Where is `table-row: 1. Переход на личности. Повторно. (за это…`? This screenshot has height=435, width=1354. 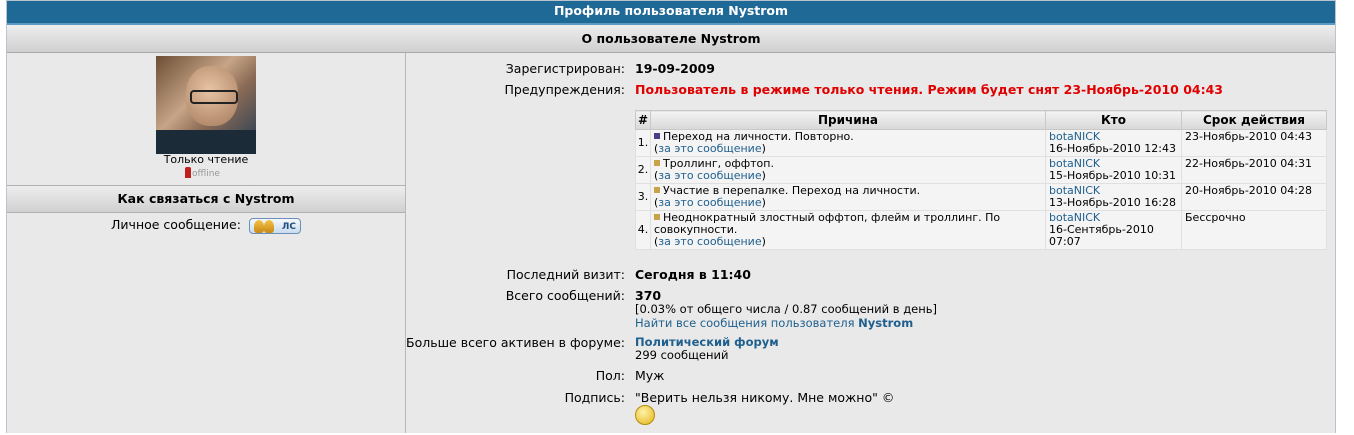
table-row: 1. Переход на личности. Повторно. (за это… is located at coordinates (981, 143).